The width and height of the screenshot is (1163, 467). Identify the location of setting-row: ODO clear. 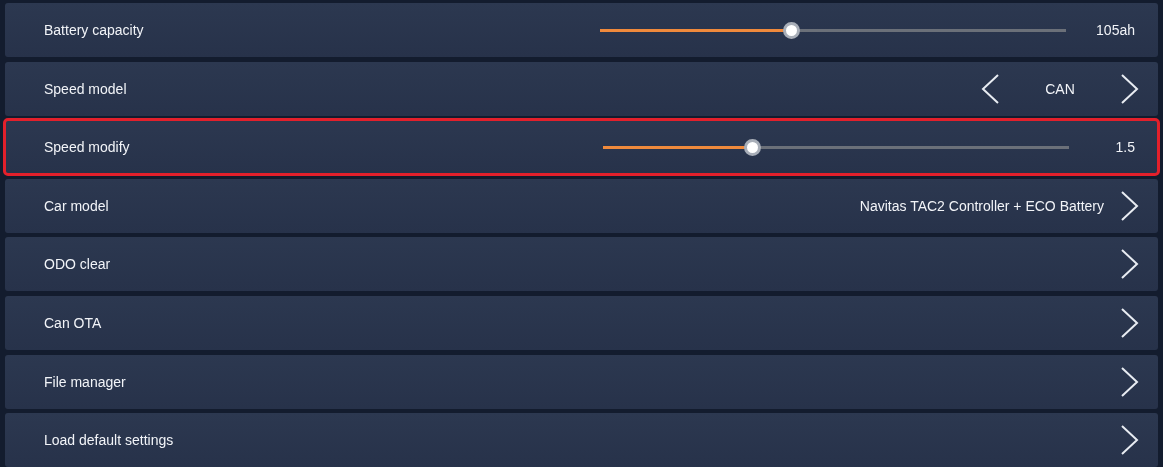
(581, 264).